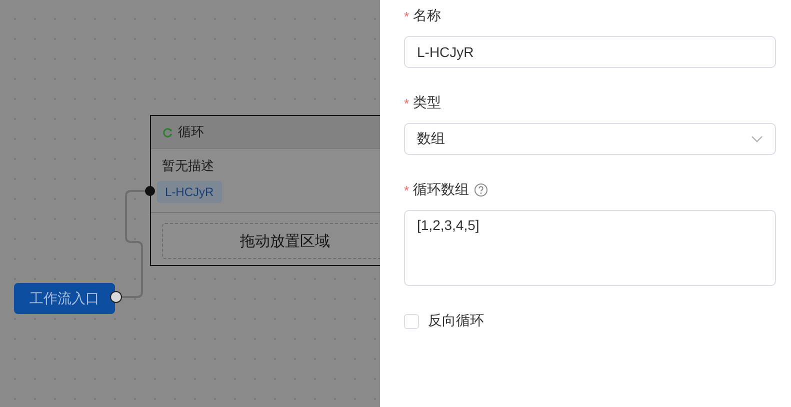 The height and width of the screenshot is (407, 791). I want to click on loop-icon, so click(167, 132).